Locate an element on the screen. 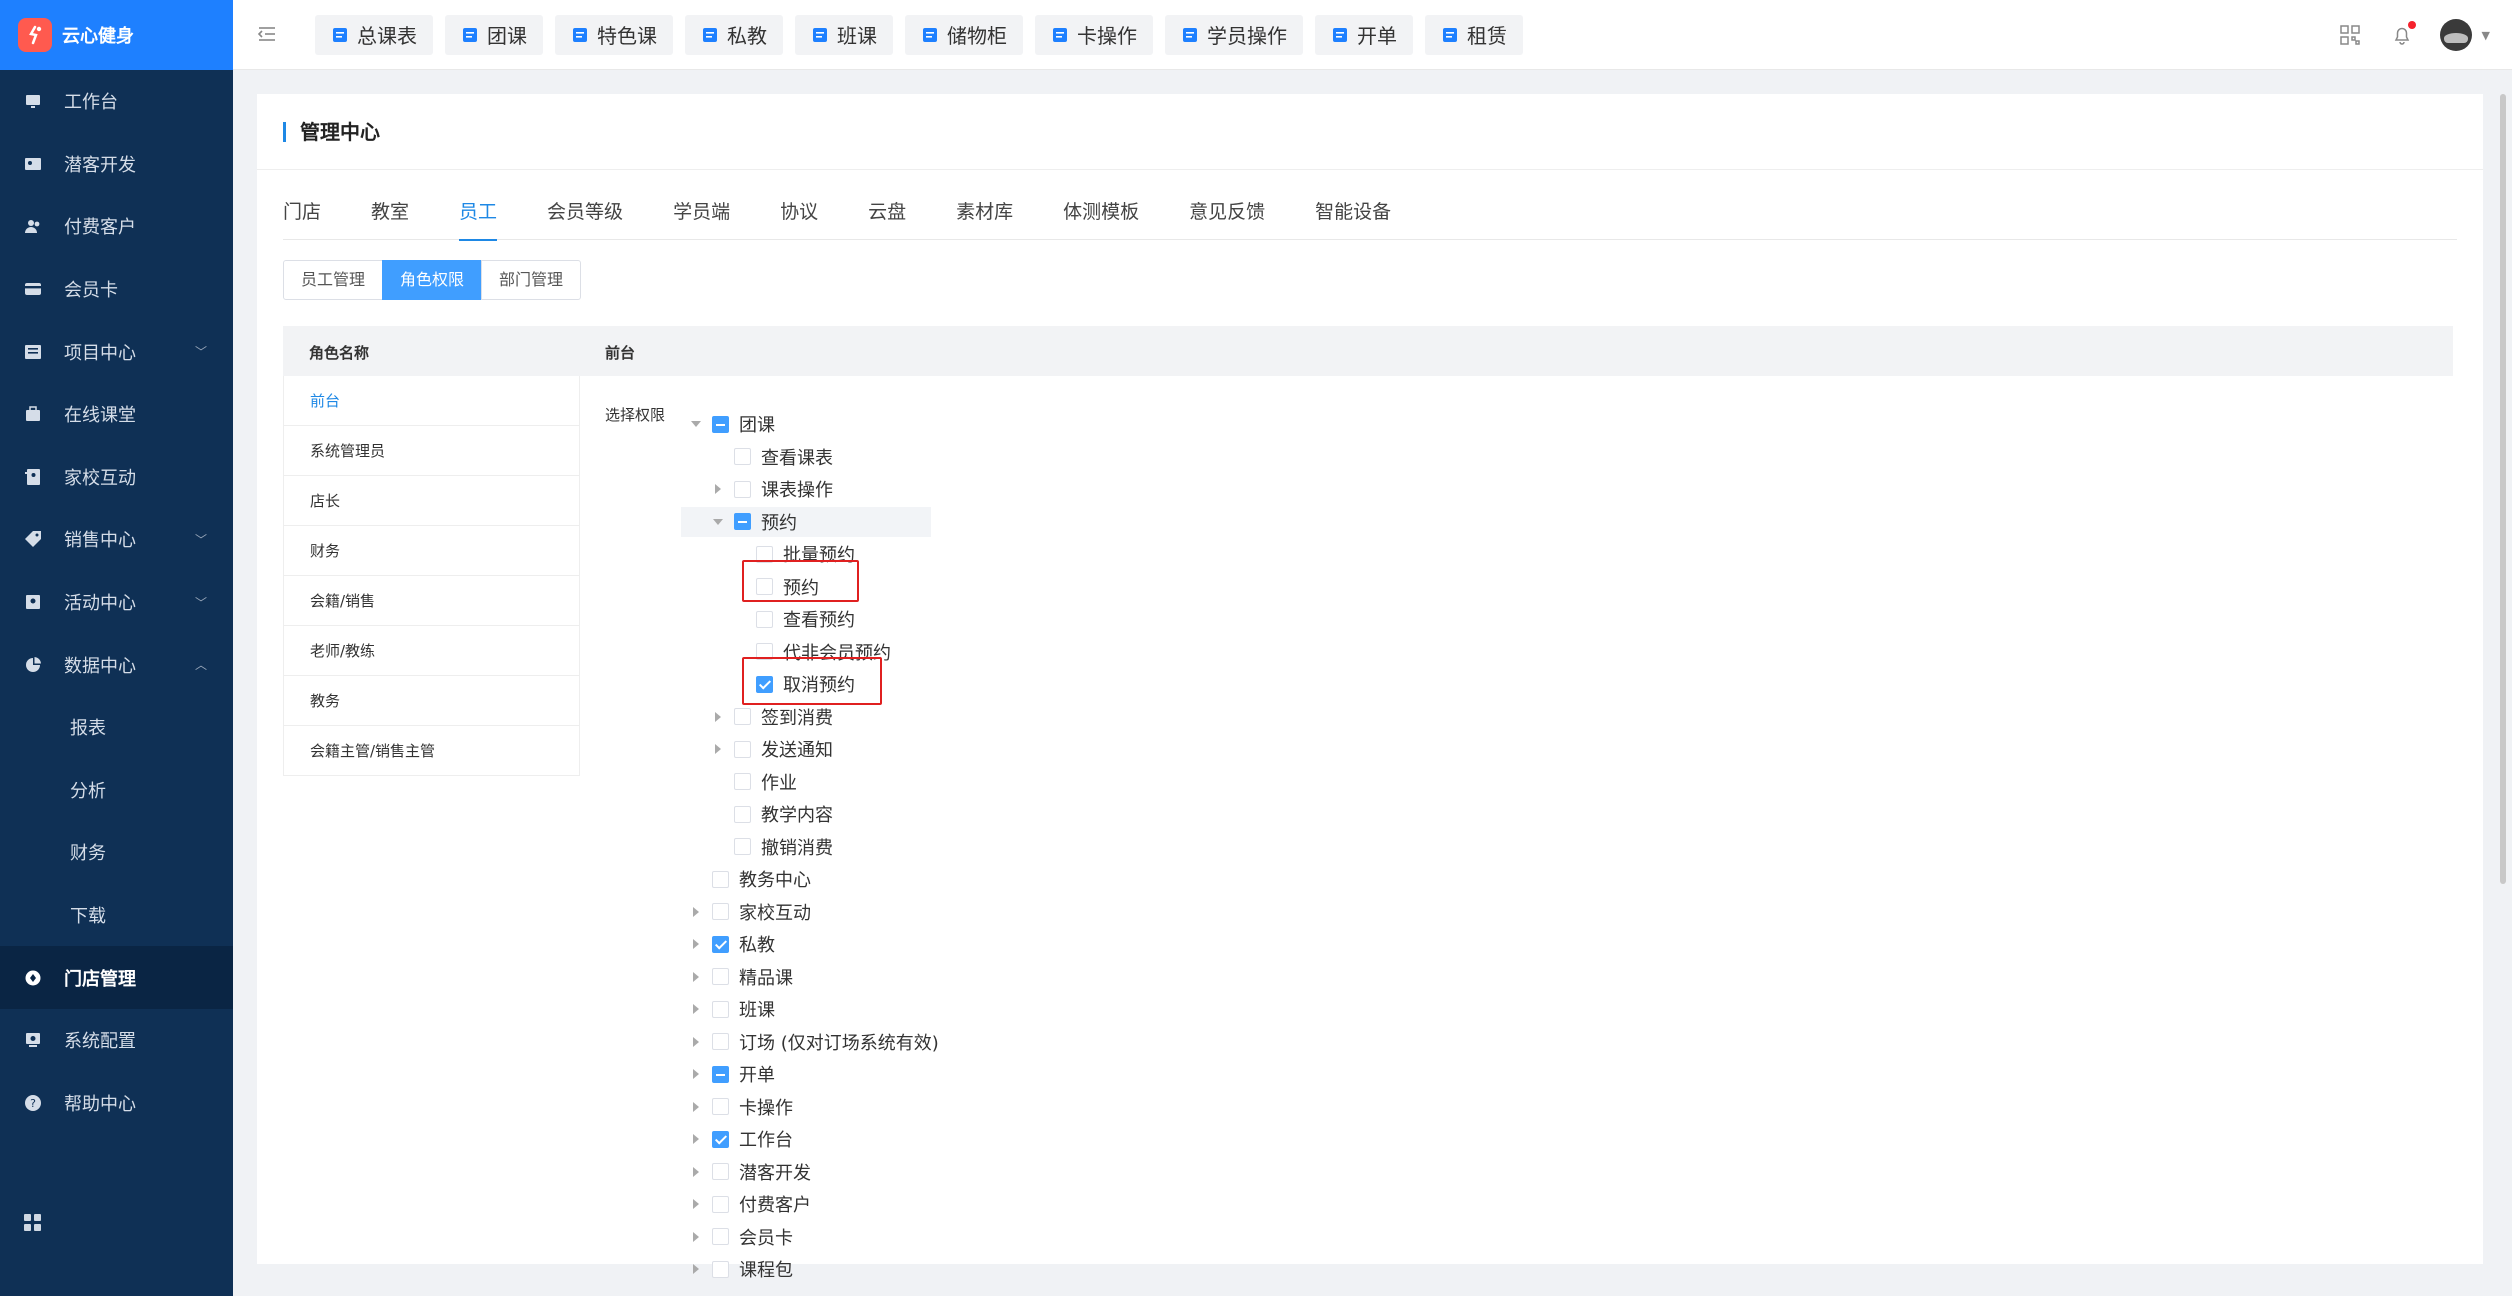 The image size is (2512, 1296). tree-node: 预约 is located at coordinates (765, 522).